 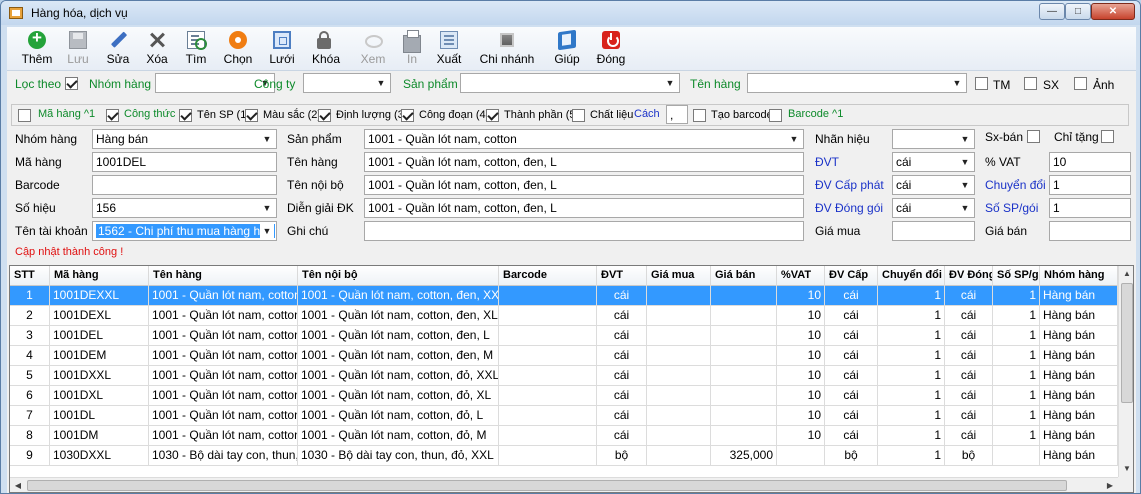 What do you see at coordinates (547, 485) in the screenshot?
I see `horizontal-scroll-thumb` at bounding box center [547, 485].